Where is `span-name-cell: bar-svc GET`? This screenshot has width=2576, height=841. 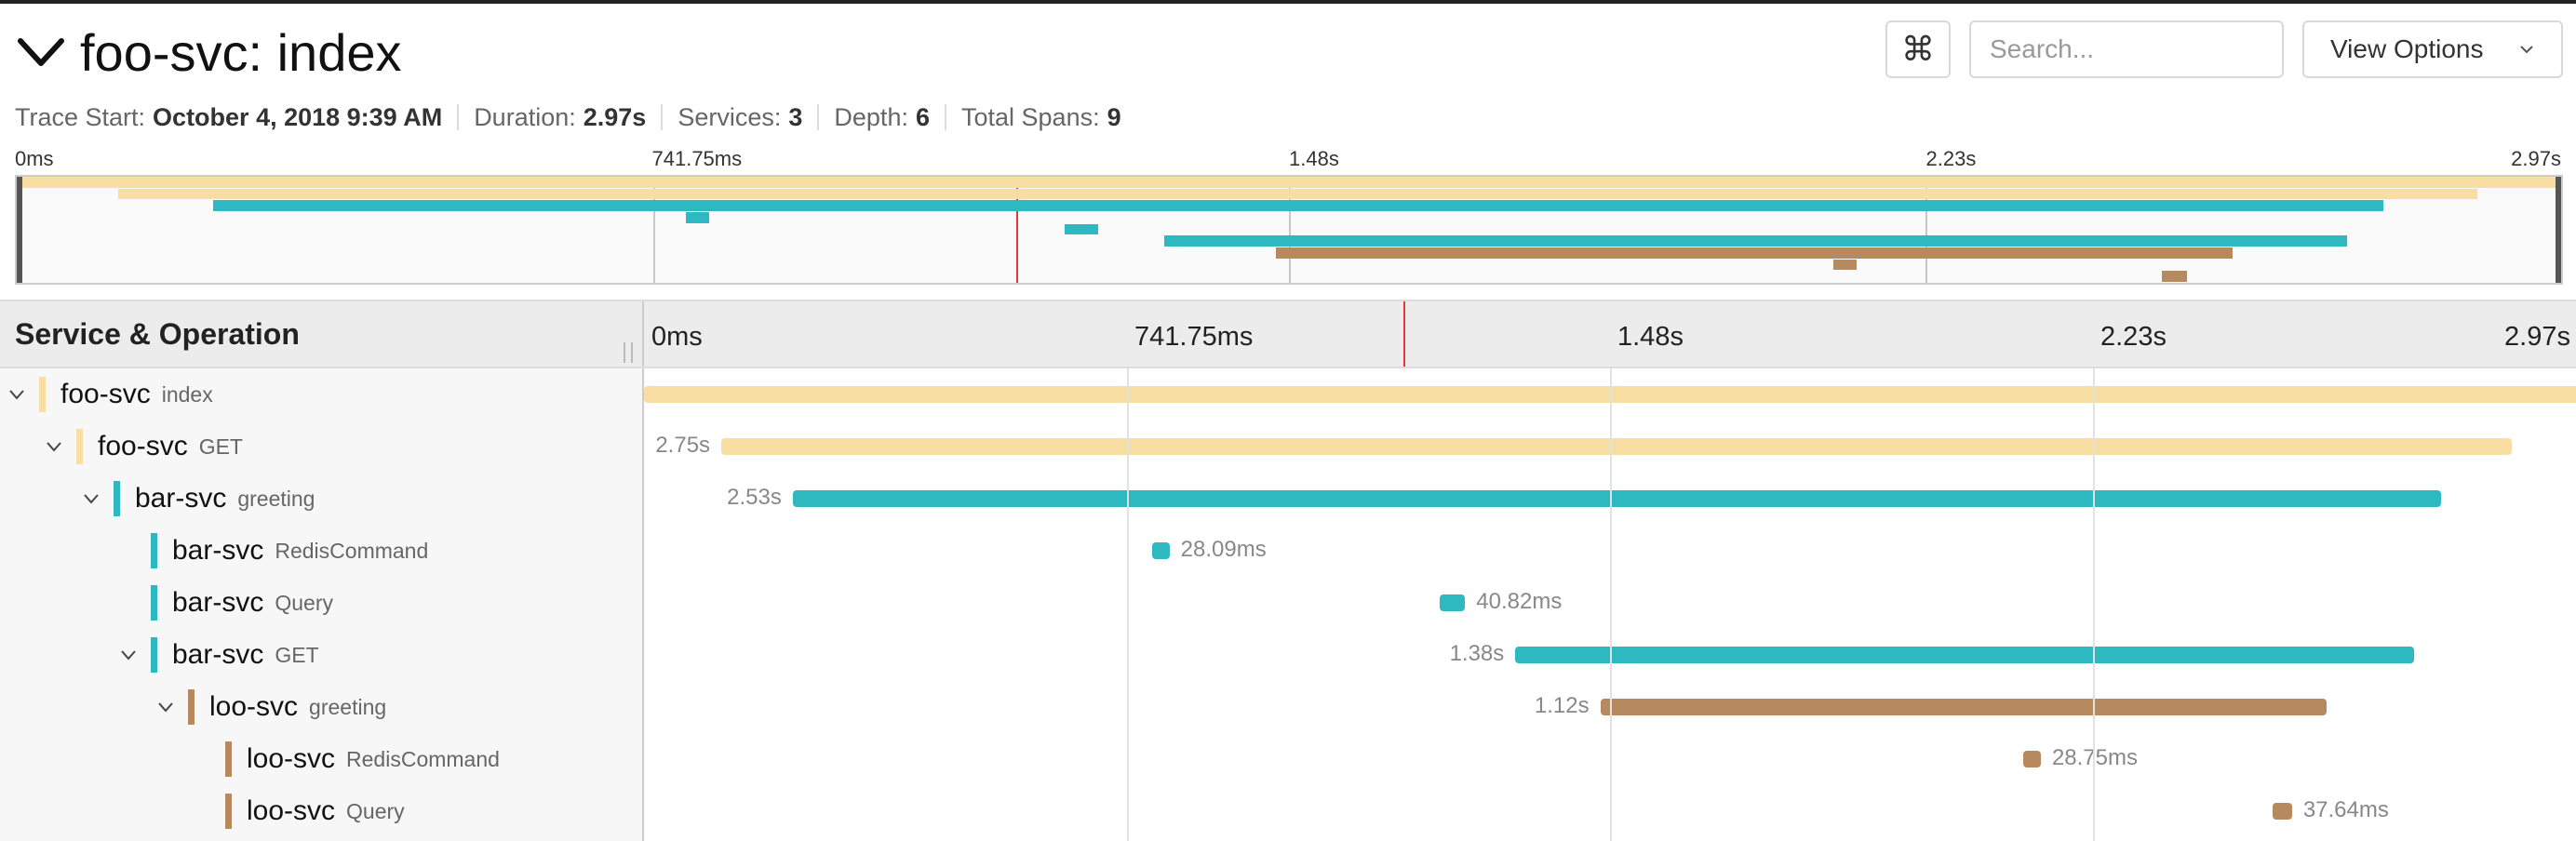 span-name-cell: bar-svc GET is located at coordinates (219, 655).